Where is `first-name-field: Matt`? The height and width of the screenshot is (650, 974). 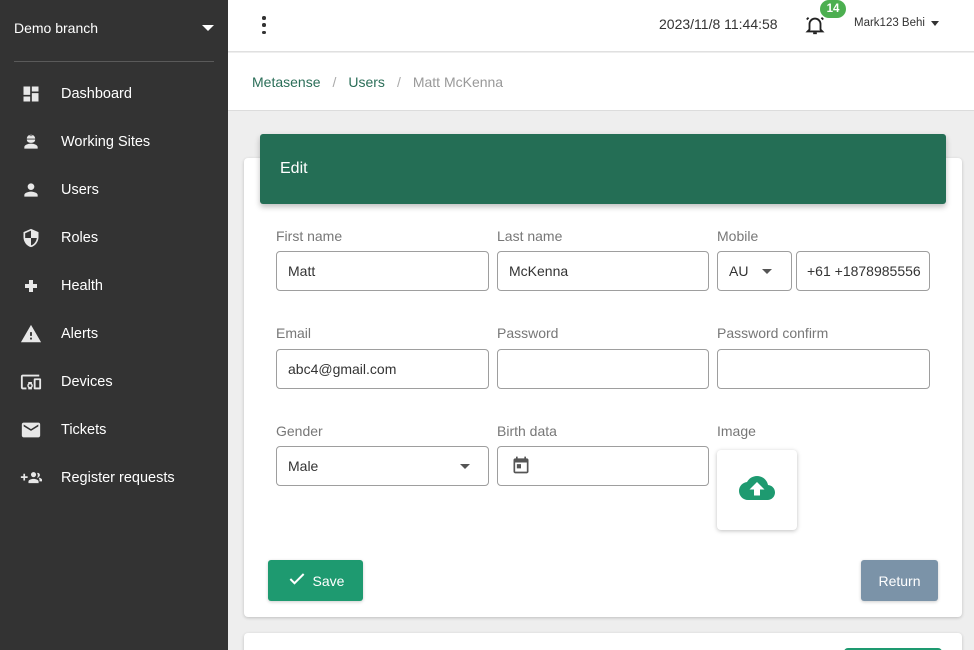
first-name-field: Matt is located at coordinates (382, 271).